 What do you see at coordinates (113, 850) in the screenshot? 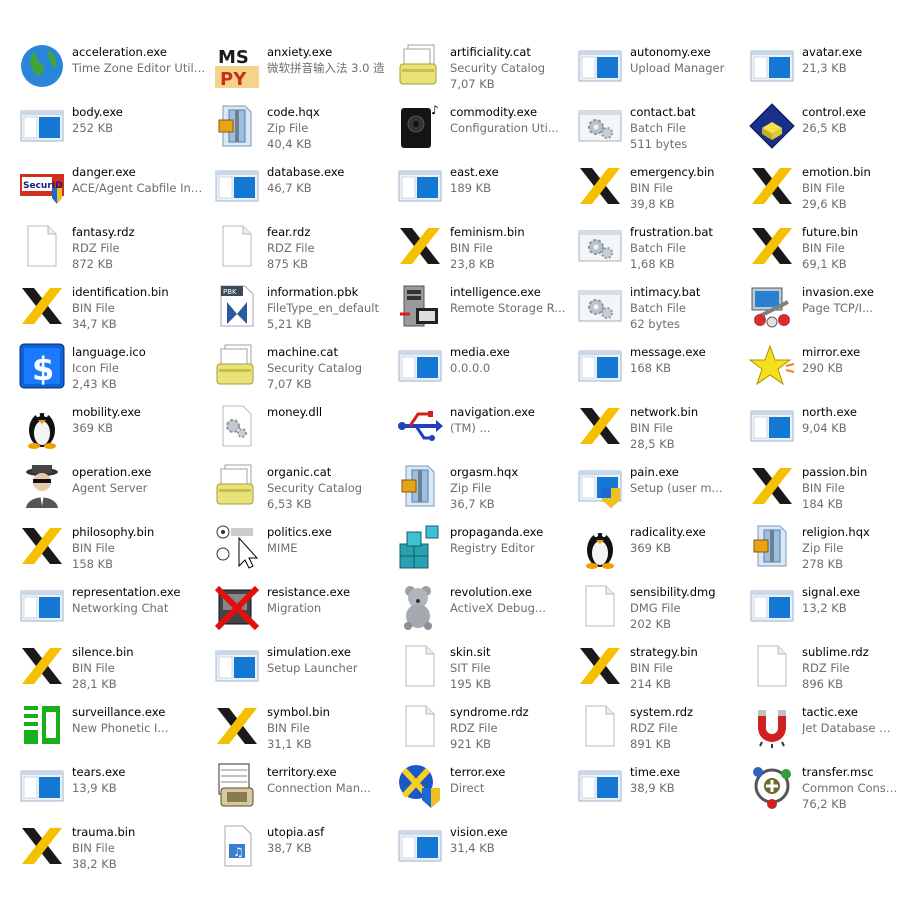
I see `file-item: trauma.bin BIN File 38,2 KB` at bounding box center [113, 850].